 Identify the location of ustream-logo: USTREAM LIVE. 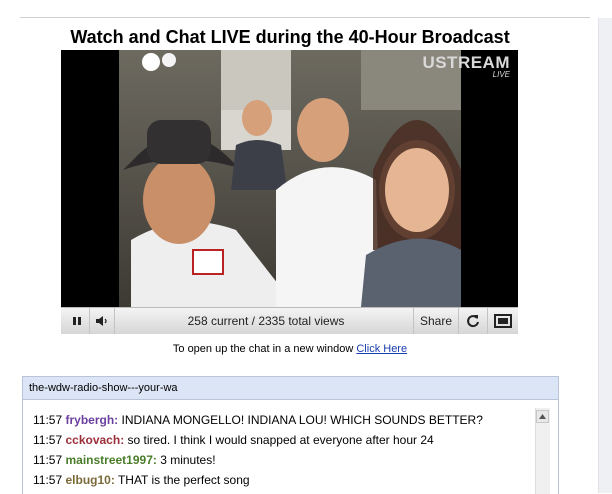
(466, 66).